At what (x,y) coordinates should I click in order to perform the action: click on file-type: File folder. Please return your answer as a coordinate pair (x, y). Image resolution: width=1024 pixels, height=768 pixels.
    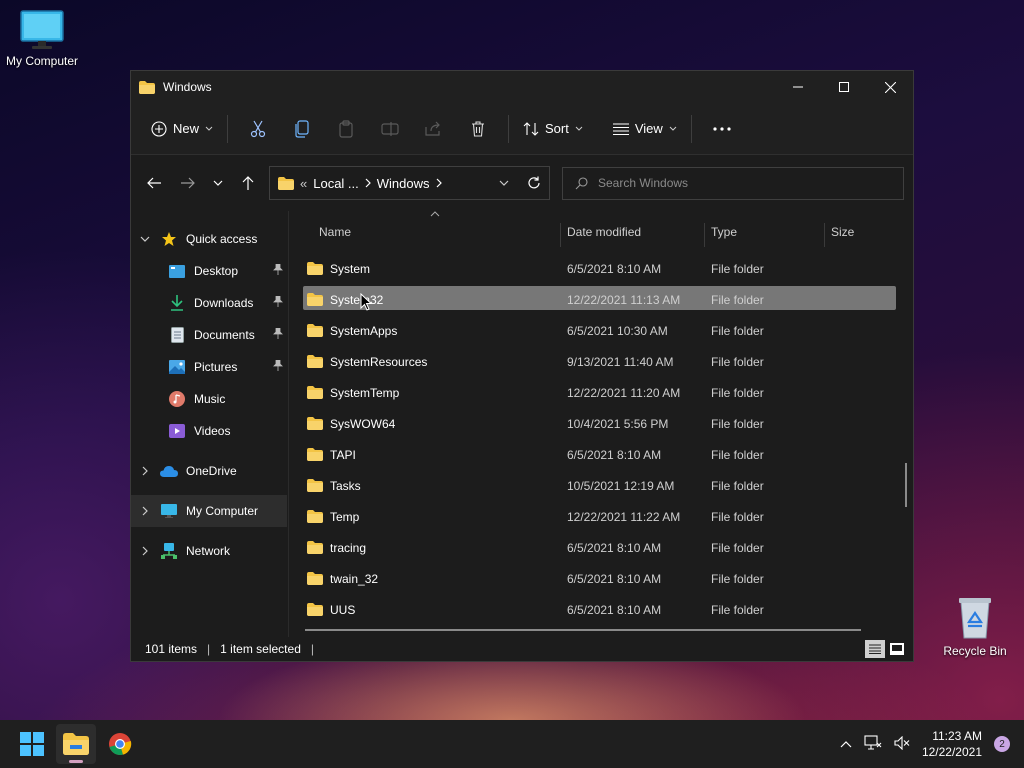
    Looking at the image, I should click on (737, 516).